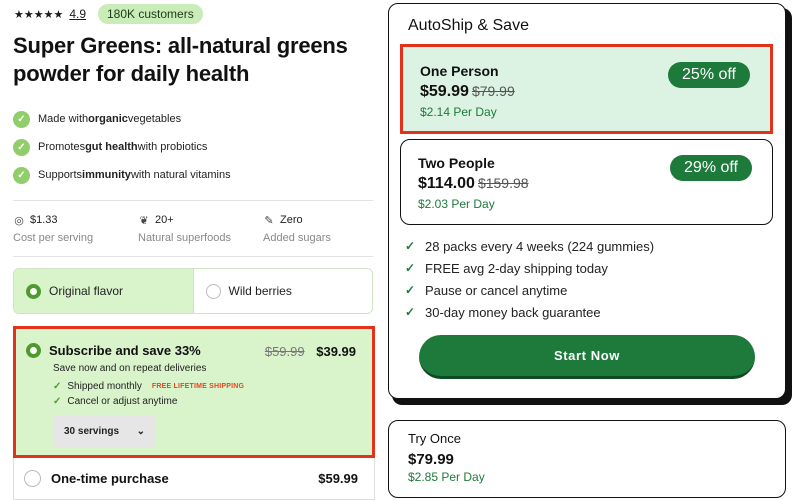  I want to click on customers-badge: 180K customers, so click(150, 14).